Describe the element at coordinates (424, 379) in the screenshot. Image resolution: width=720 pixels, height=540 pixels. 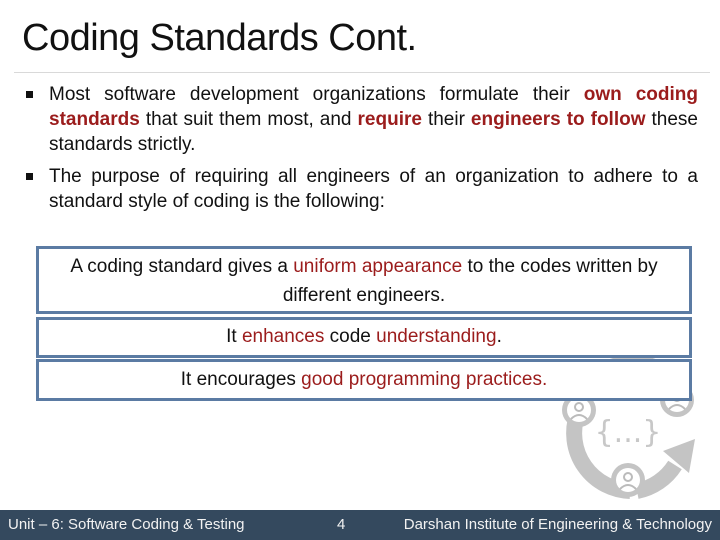
I see `emphasis-text: good programming practices.` at that location.